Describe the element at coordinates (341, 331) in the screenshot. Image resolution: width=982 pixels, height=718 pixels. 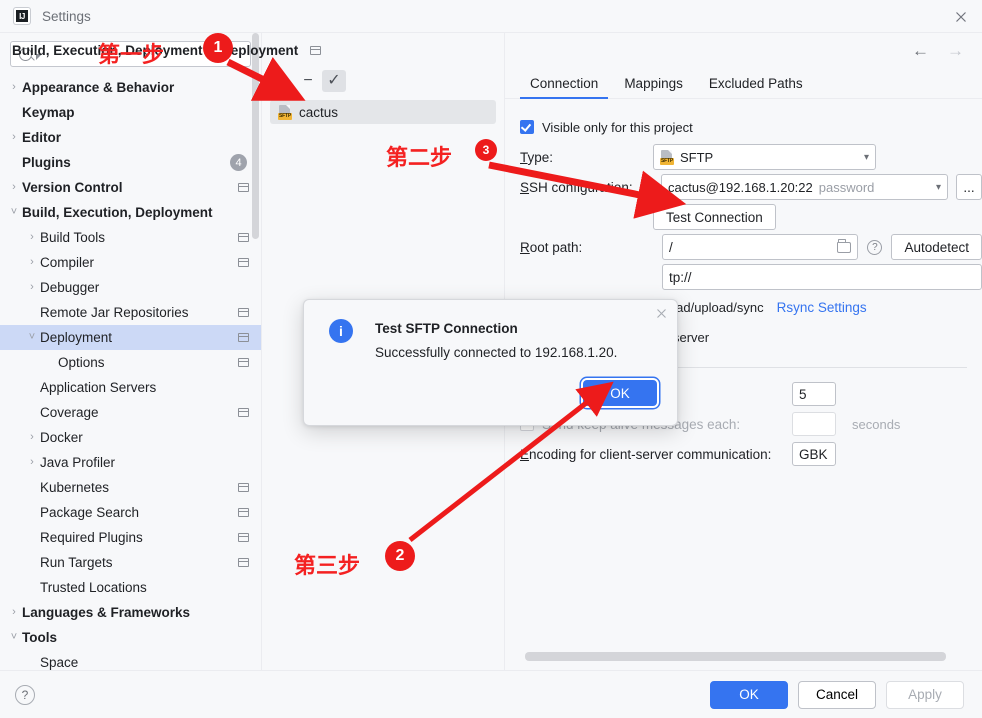
I see `info-icon: i` at that location.